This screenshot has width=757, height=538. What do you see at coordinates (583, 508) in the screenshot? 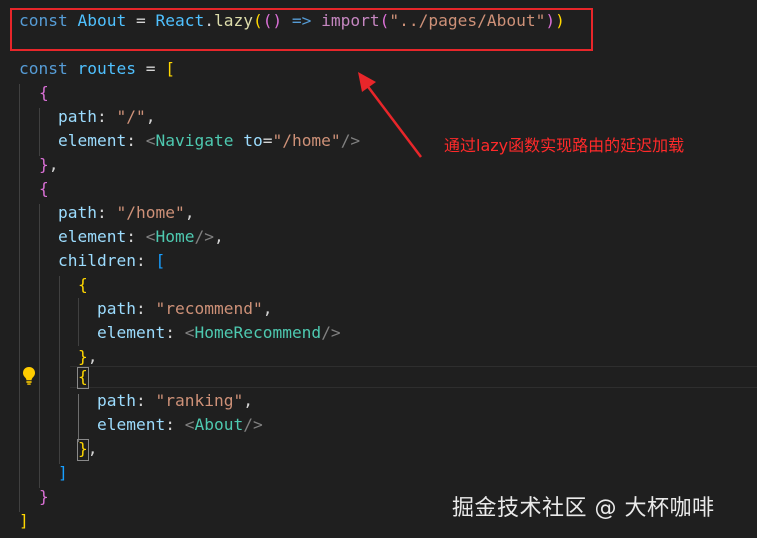
I see `watermark: 掘金技术社区 @ 大杯咖啡` at bounding box center [583, 508].